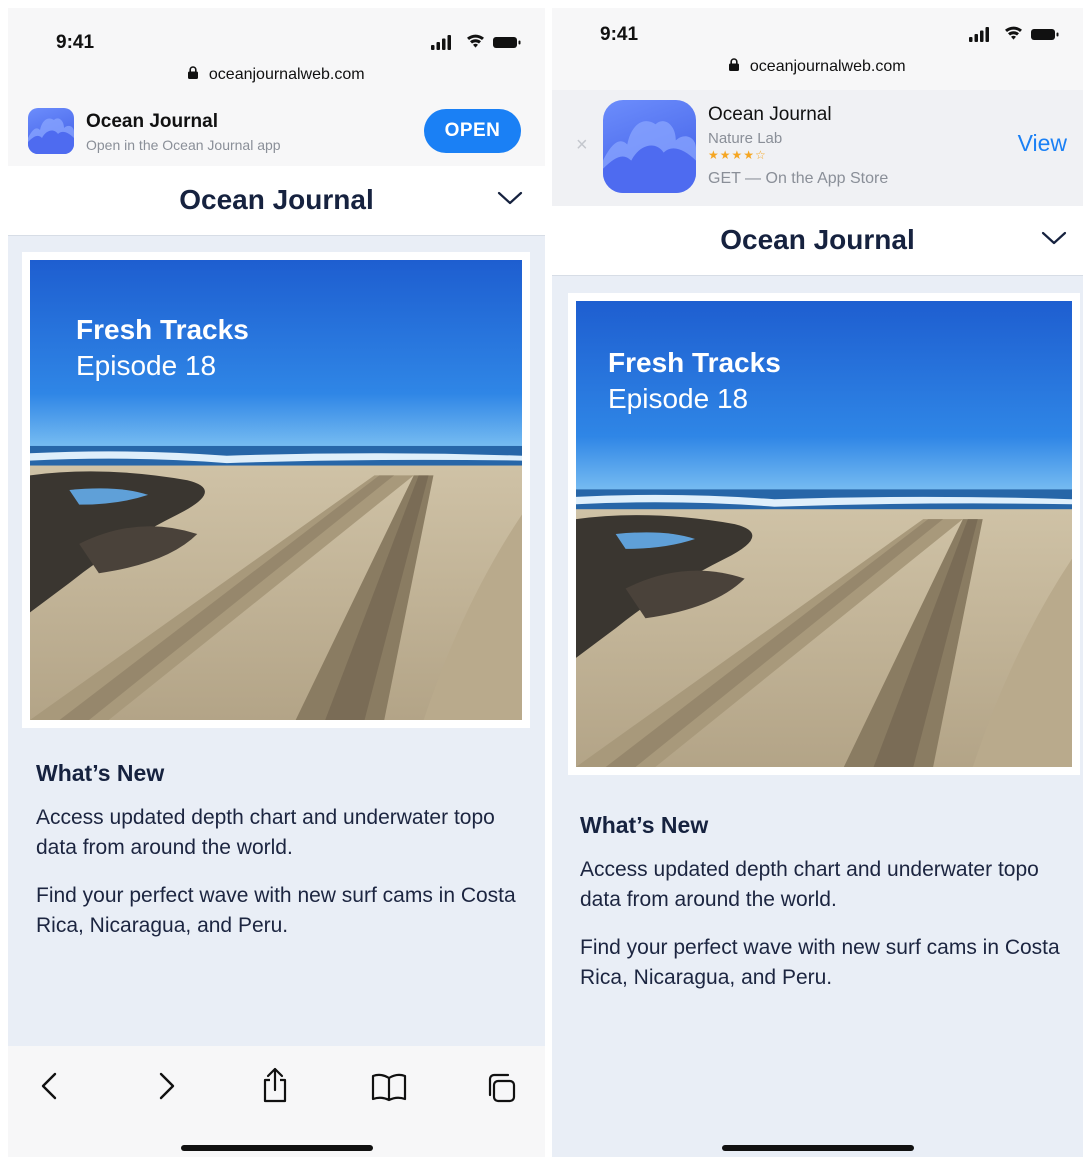 Image resolution: width=1083 pixels, height=1157 pixels. What do you see at coordinates (737, 155) in the screenshot?
I see `rating-stars: ★★★★☆` at bounding box center [737, 155].